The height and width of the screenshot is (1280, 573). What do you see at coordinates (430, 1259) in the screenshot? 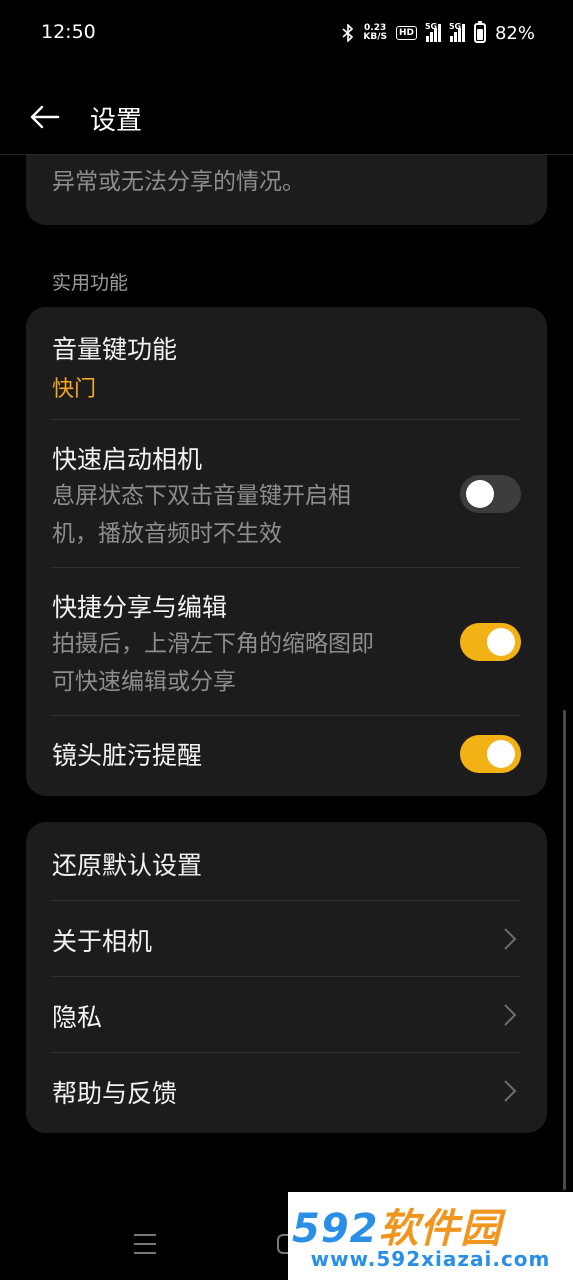
I see `watermark-url: www.592xiazai.com` at bounding box center [430, 1259].